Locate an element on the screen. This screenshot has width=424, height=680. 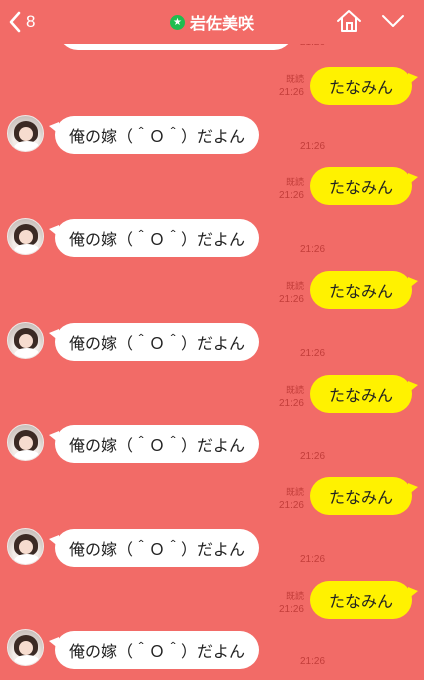
chevron-down-icon is located at coordinates (393, 23).